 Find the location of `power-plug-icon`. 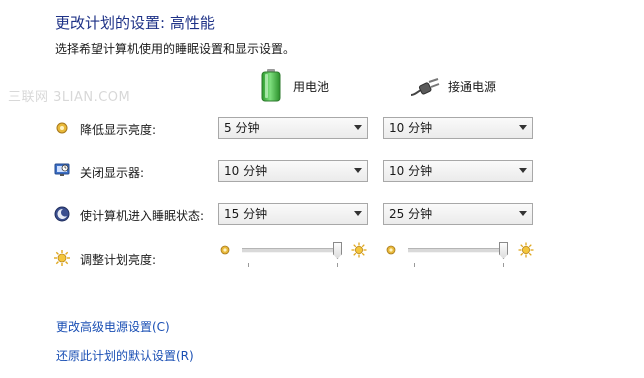

power-plug-icon is located at coordinates (425, 87).